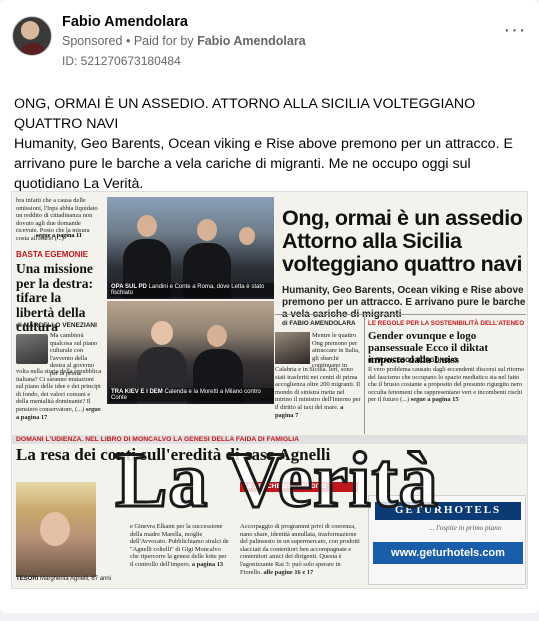 This screenshot has height=621, width=539. What do you see at coordinates (276, 479) in the screenshot?
I see `la-verita-masthead: La Verità` at bounding box center [276, 479].